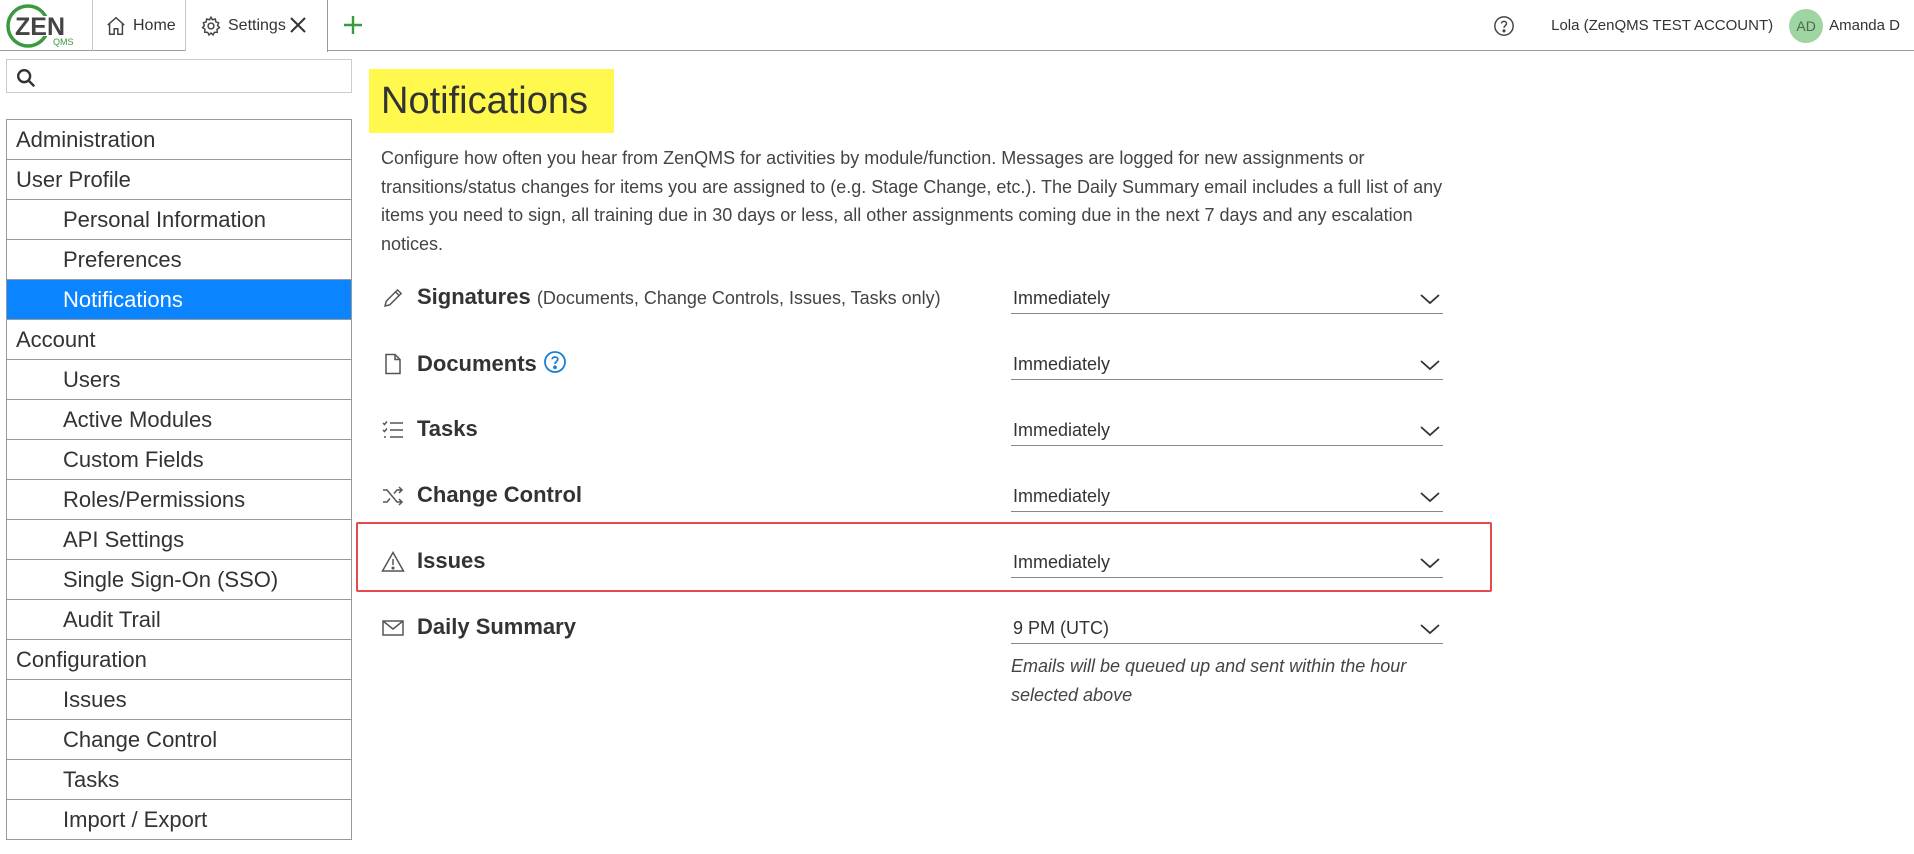 Image resolution: width=1914 pixels, height=854 pixels. What do you see at coordinates (477, 363) in the screenshot?
I see `documents-label: Documents` at bounding box center [477, 363].